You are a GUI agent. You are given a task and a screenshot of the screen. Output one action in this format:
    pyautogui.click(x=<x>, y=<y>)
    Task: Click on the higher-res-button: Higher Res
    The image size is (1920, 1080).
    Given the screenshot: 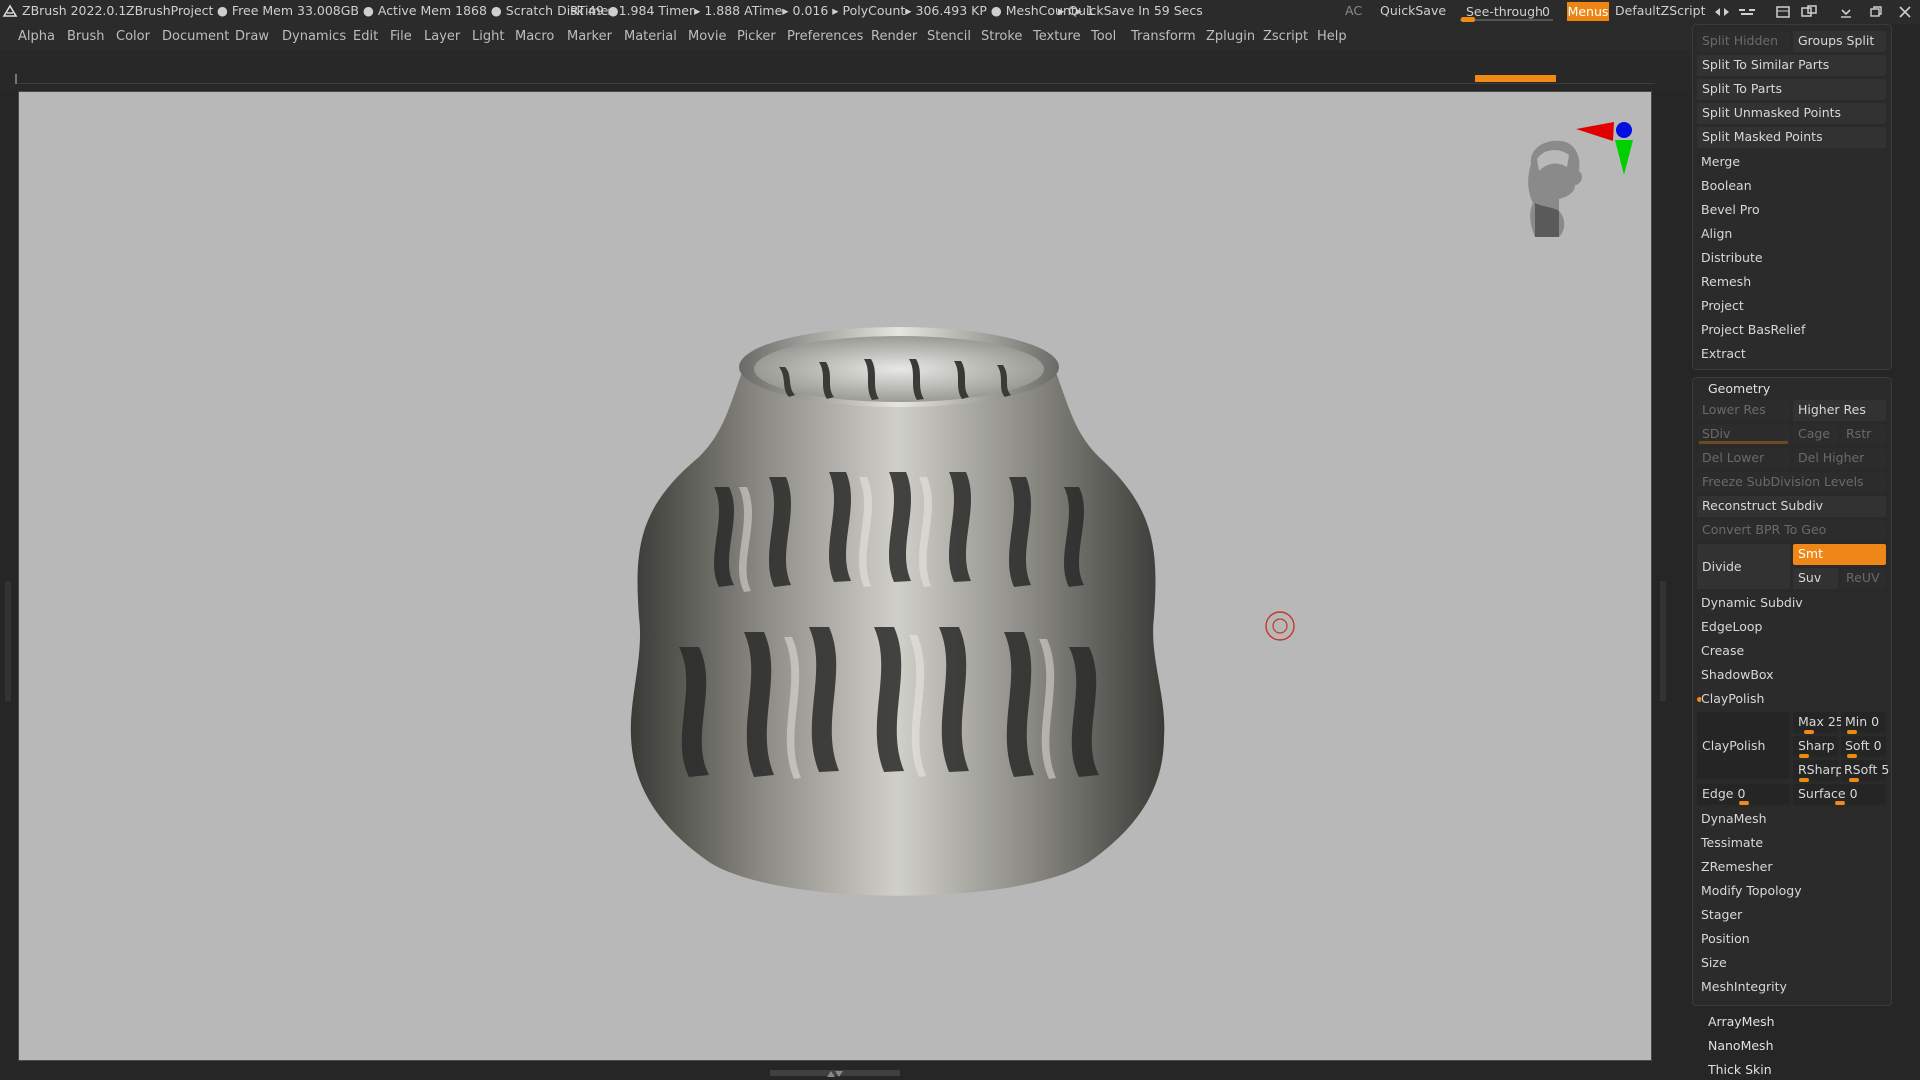 What is the action you would take?
    pyautogui.click(x=1839, y=410)
    